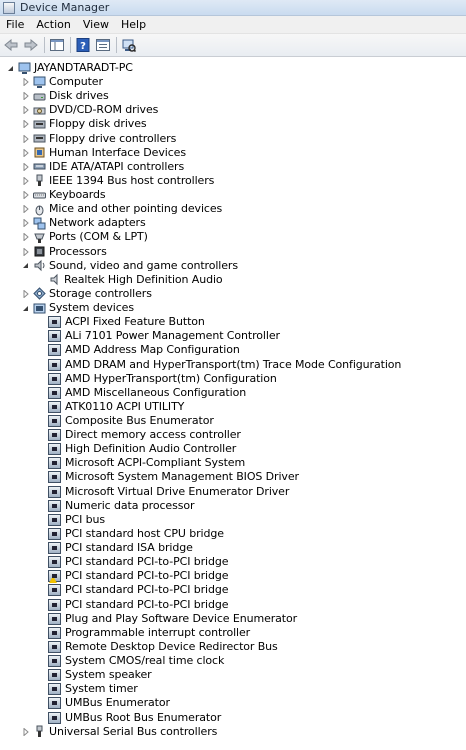 Image resolution: width=466 pixels, height=750 pixels. I want to click on tree-category-floppy-disk-drives: Floppy disk drives, so click(84, 124).